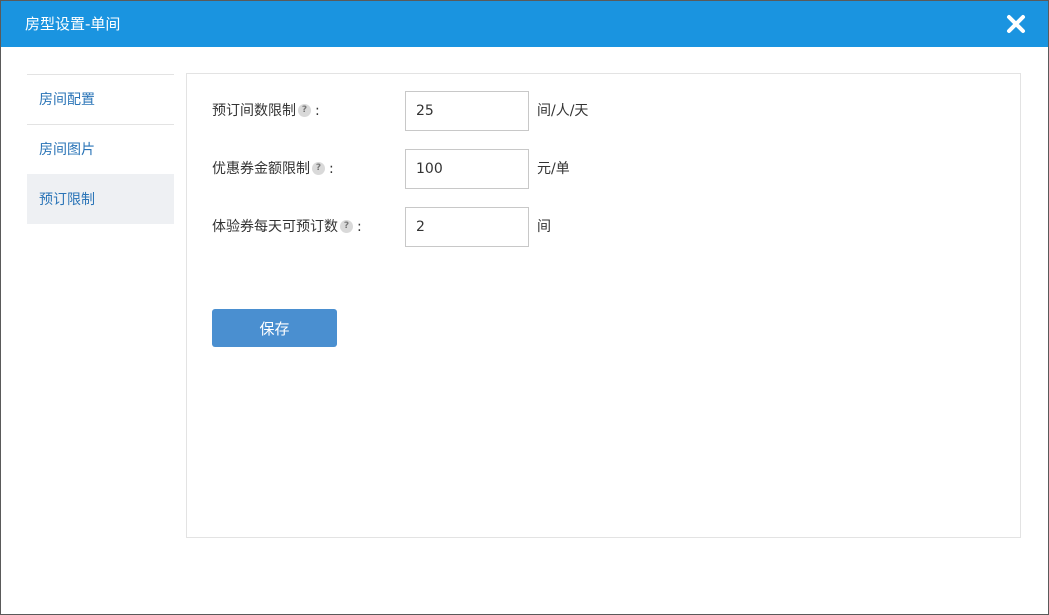 The height and width of the screenshot is (615, 1049). I want to click on sidebar-item-label: 房间图片, so click(67, 150).